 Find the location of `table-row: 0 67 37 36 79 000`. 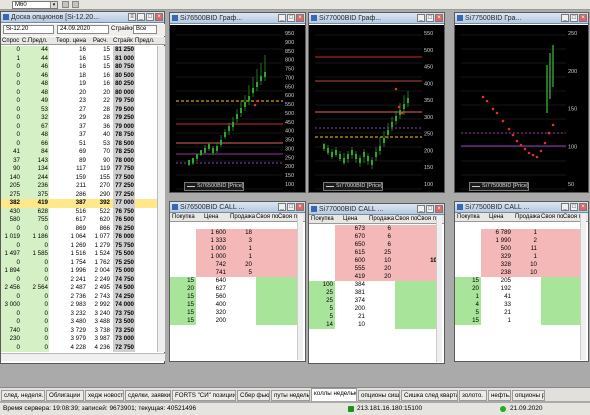

table-row: 0 67 37 36 79 000 is located at coordinates (79, 126).